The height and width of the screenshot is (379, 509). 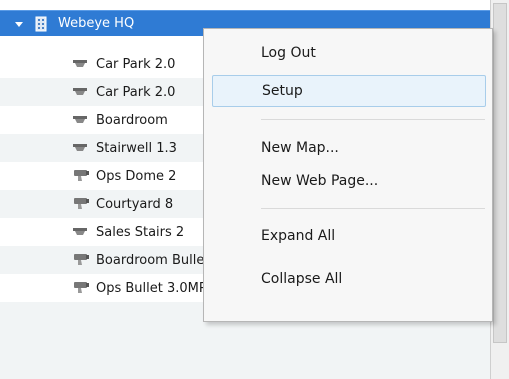 I want to click on menu-item-log-out: Log Out, so click(x=349, y=53).